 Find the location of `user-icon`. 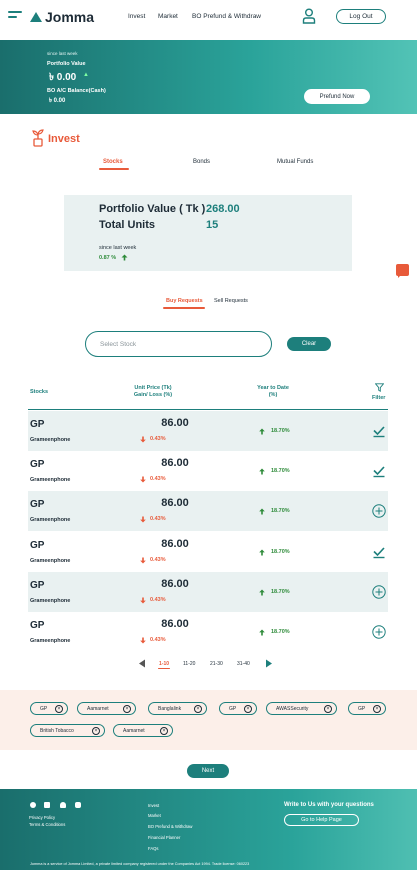

user-icon is located at coordinates (309, 16).